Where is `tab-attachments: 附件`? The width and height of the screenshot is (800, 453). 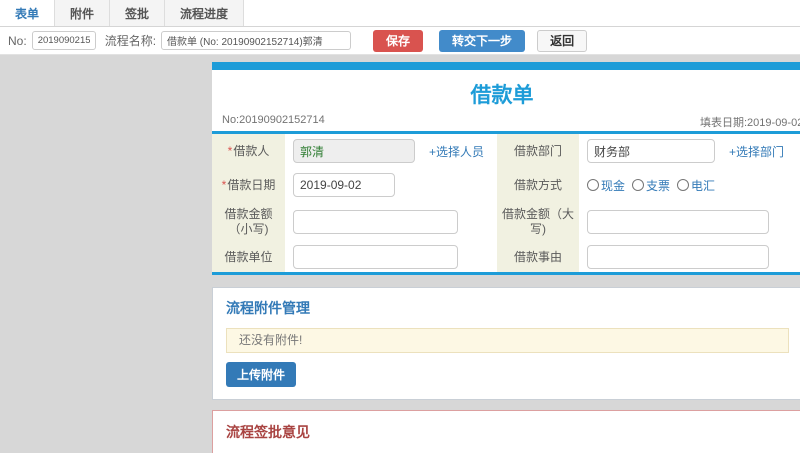
tab-attachments: 附件 is located at coordinates (83, 13).